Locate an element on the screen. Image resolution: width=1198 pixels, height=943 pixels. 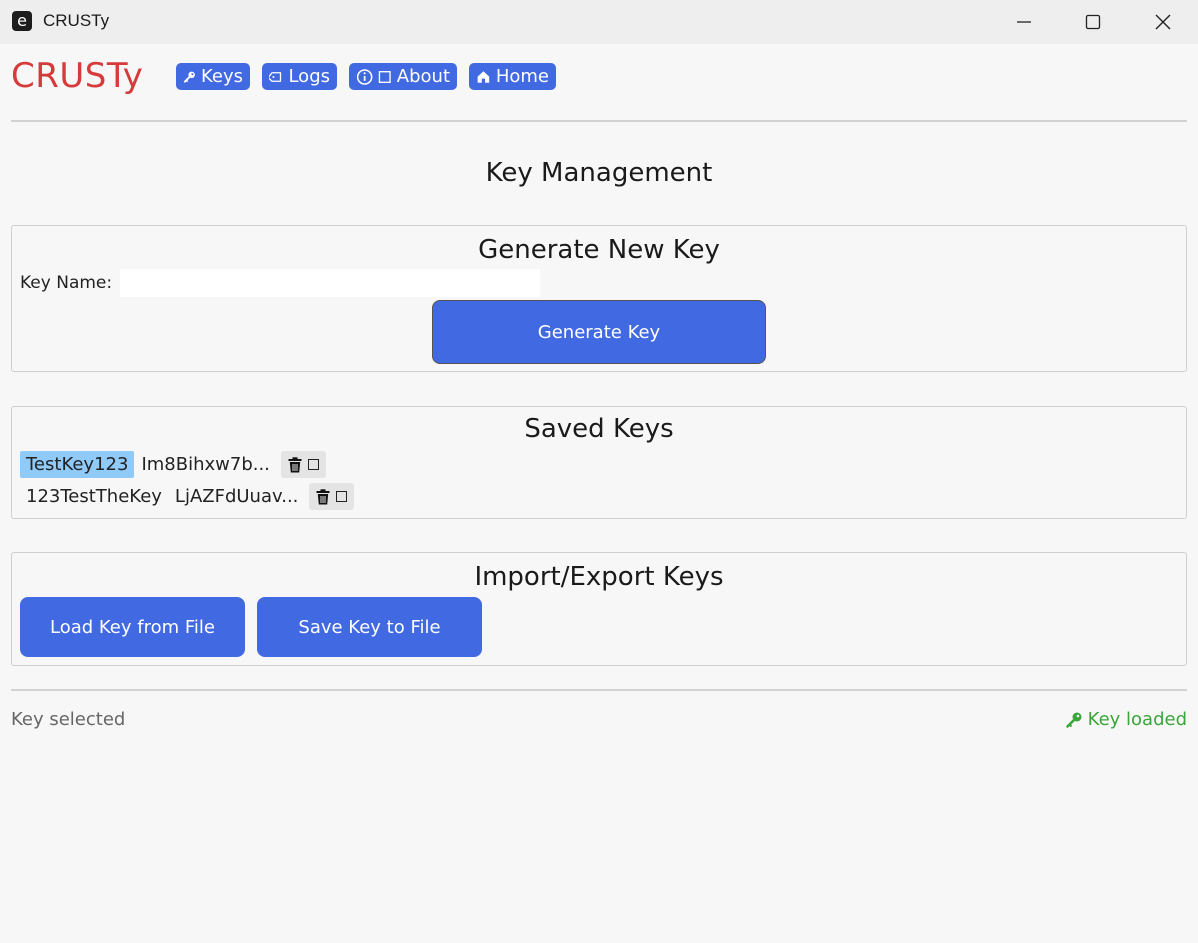
minimize-icon is located at coordinates (1024, 22).